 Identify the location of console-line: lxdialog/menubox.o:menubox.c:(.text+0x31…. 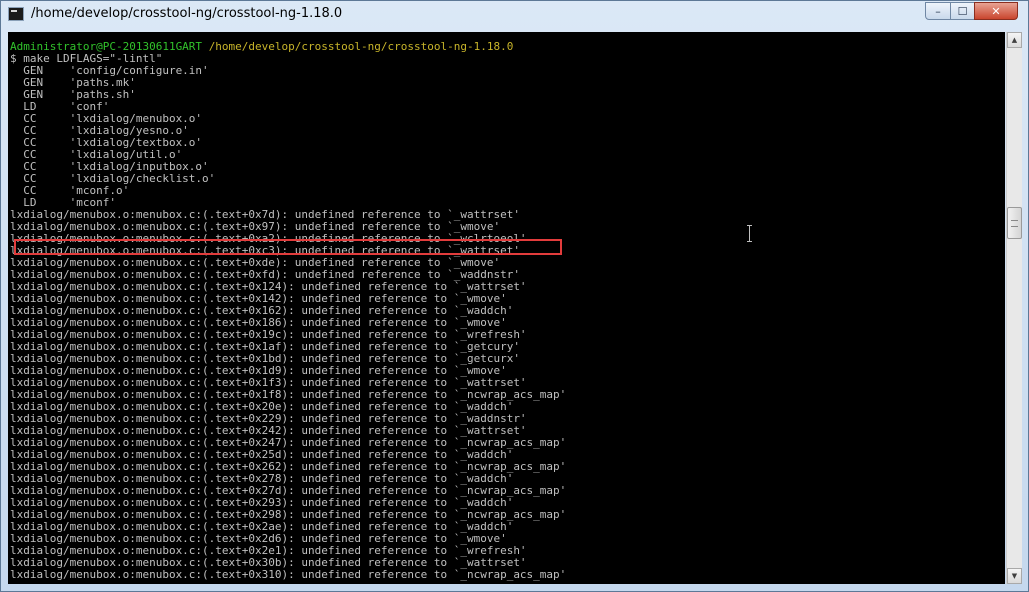
(288, 574).